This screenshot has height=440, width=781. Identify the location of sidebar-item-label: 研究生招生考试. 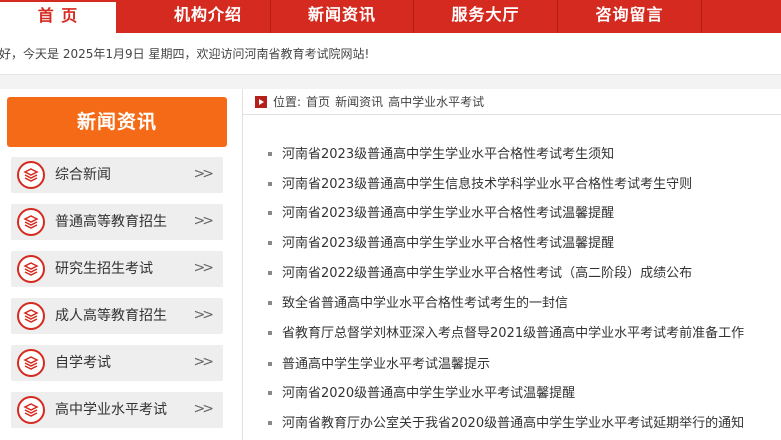
(104, 269).